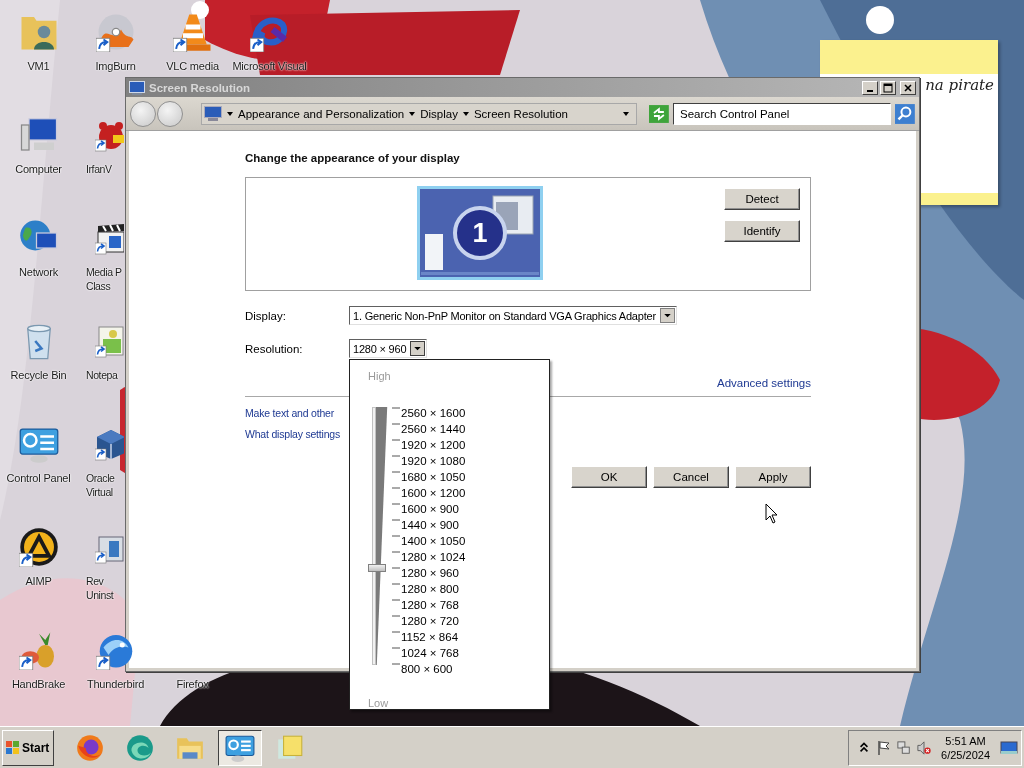  I want to click on icon-label: Network, so click(38, 272).